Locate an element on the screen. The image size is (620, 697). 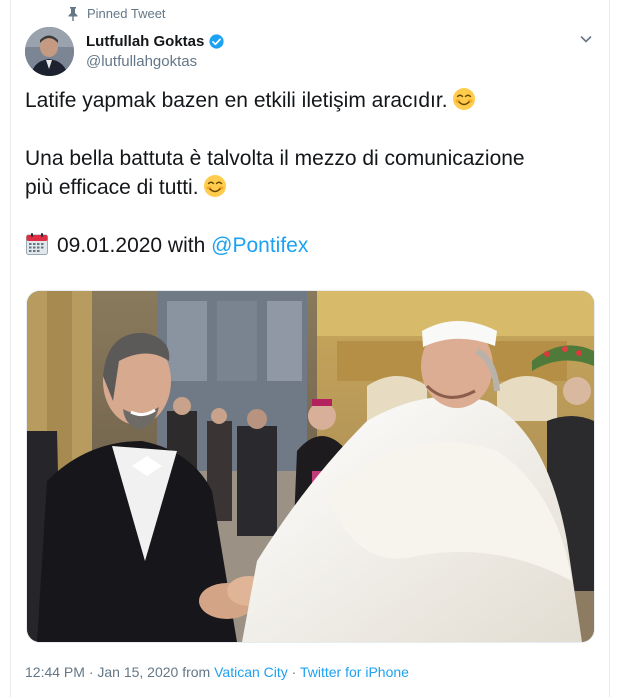
location-link: Vatican City is located at coordinates (251, 672).